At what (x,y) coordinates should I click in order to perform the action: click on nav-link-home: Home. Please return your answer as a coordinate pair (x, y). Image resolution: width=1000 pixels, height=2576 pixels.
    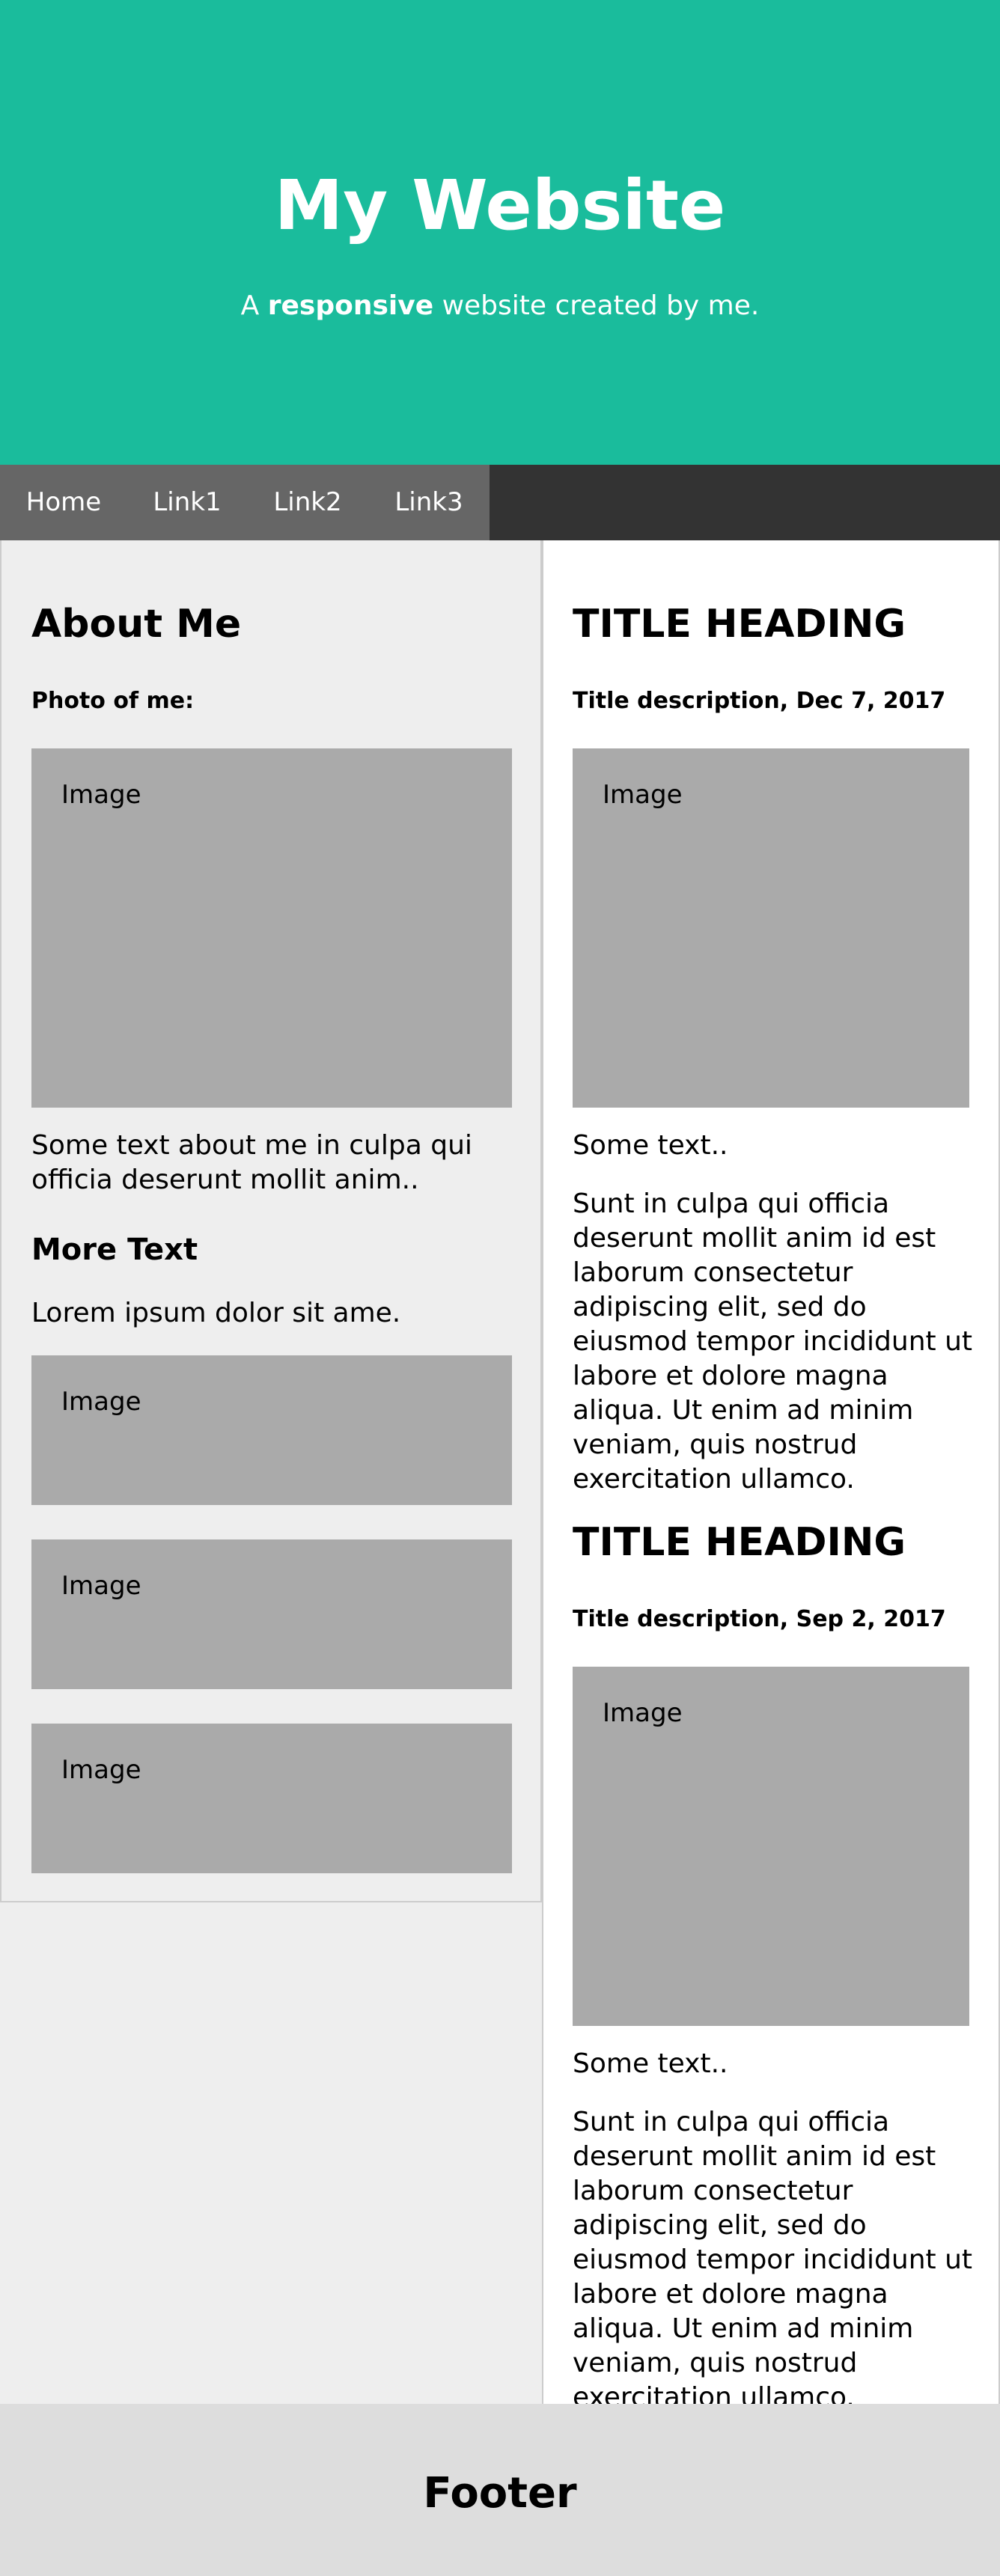
    Looking at the image, I should click on (63, 503).